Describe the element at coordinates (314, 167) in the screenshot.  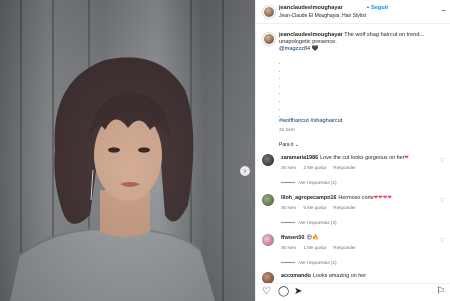
I see `comment-likes: 2 Me gusta` at that location.